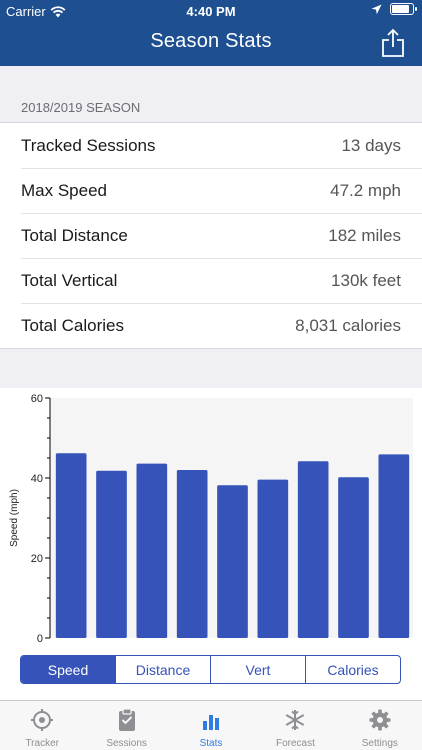 The height and width of the screenshot is (750, 422). I want to click on stat-value: 47.2 mph, so click(365, 190).